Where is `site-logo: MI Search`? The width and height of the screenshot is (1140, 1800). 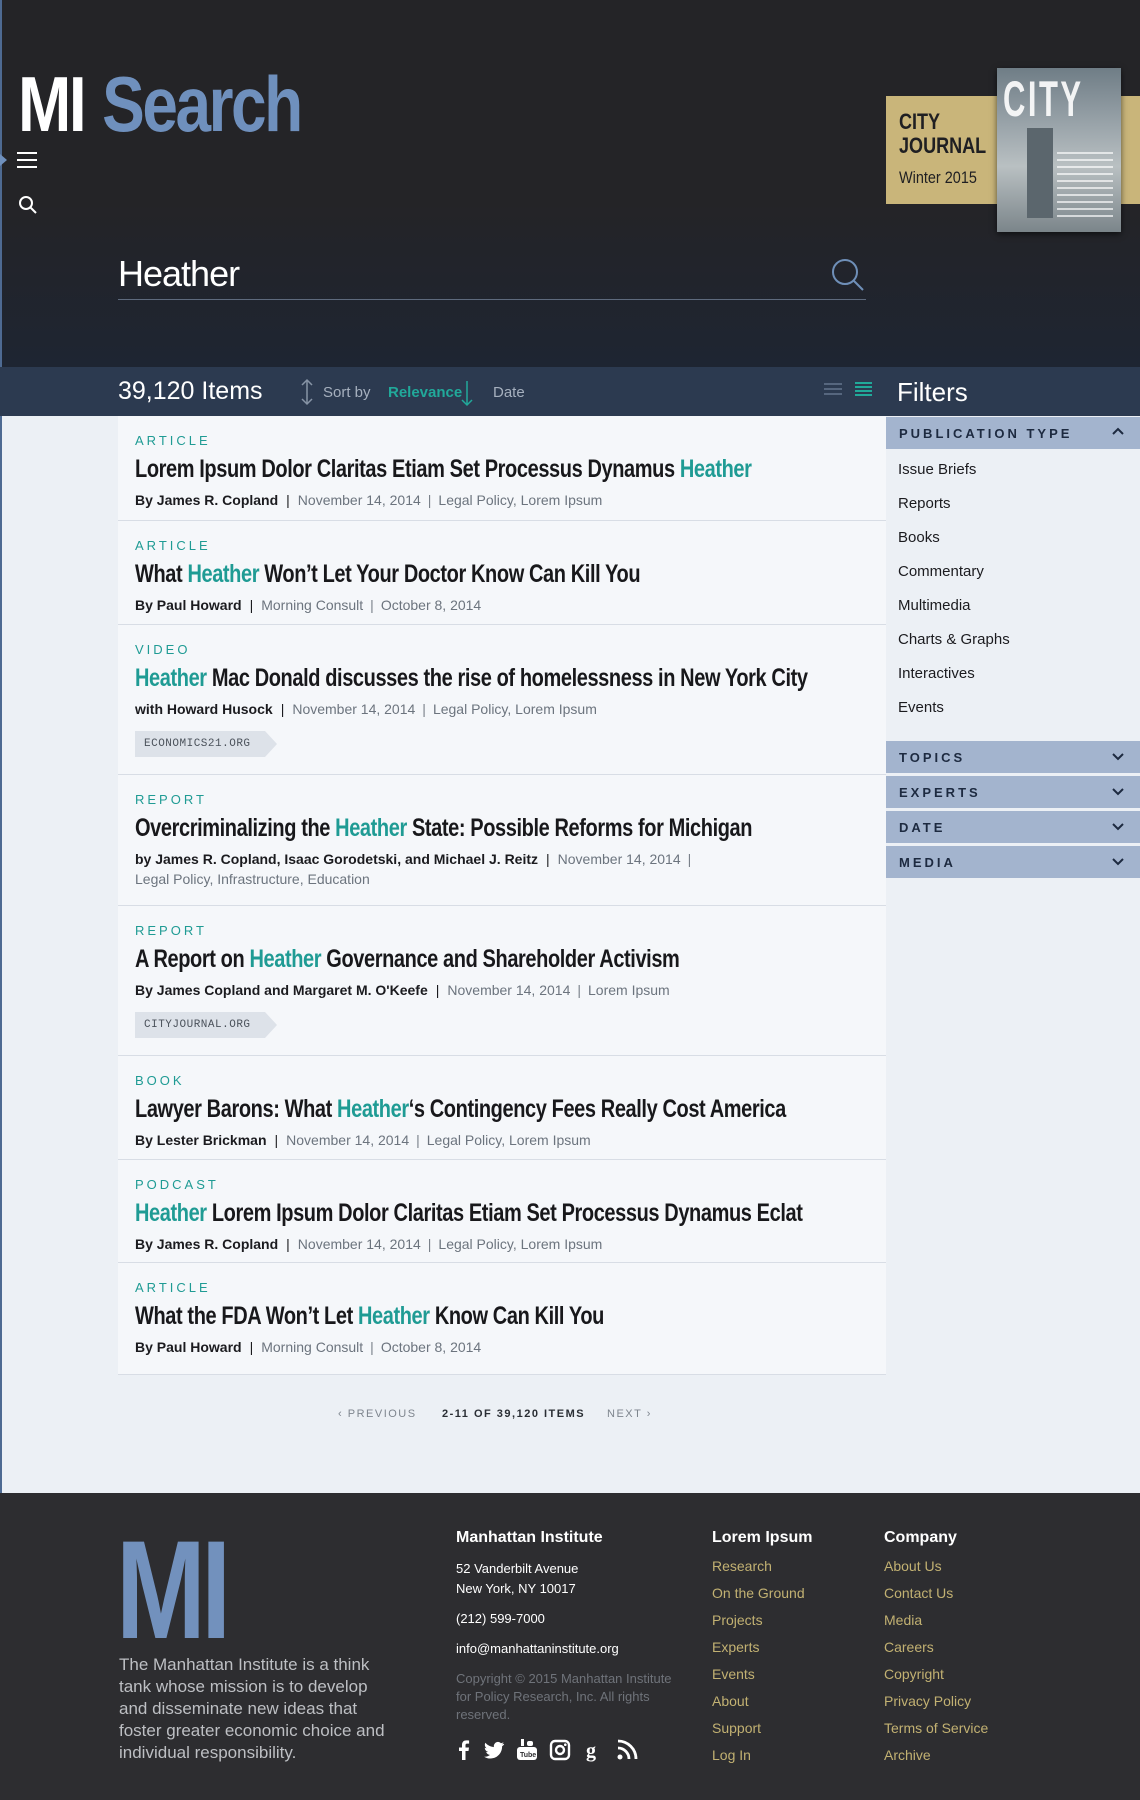
site-logo: MI Search is located at coordinates (160, 104).